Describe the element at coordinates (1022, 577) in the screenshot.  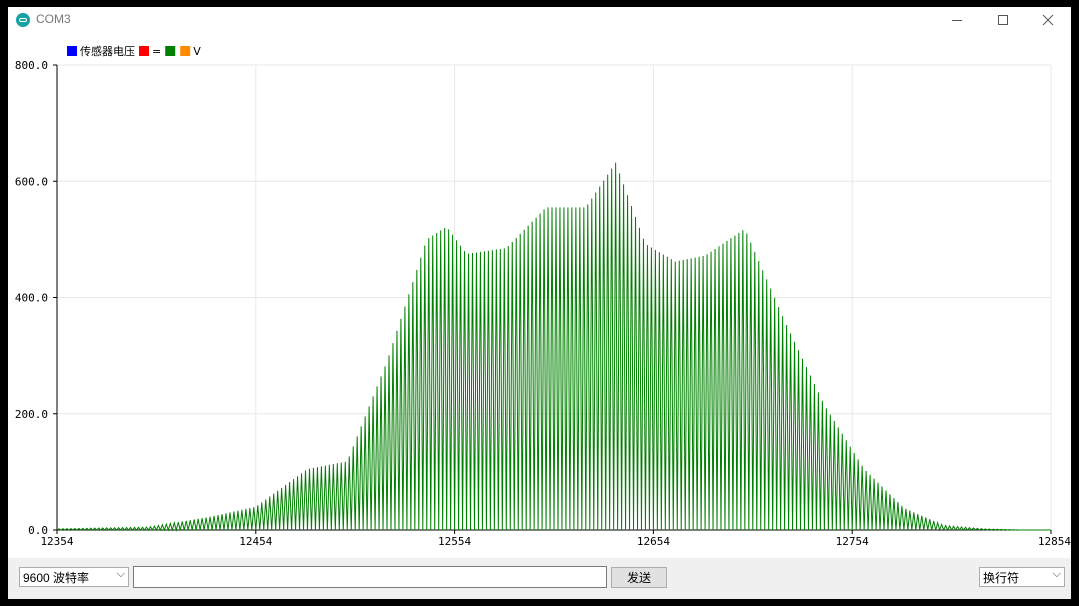
I see `line-ending-select: 换行符 ⌵` at that location.